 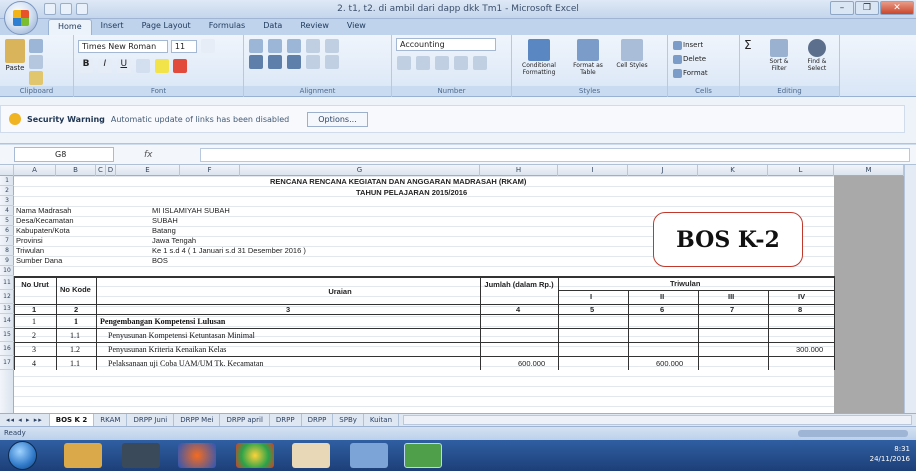 What do you see at coordinates (801, 170) in the screenshot?
I see `column-header-l: L` at bounding box center [801, 170].